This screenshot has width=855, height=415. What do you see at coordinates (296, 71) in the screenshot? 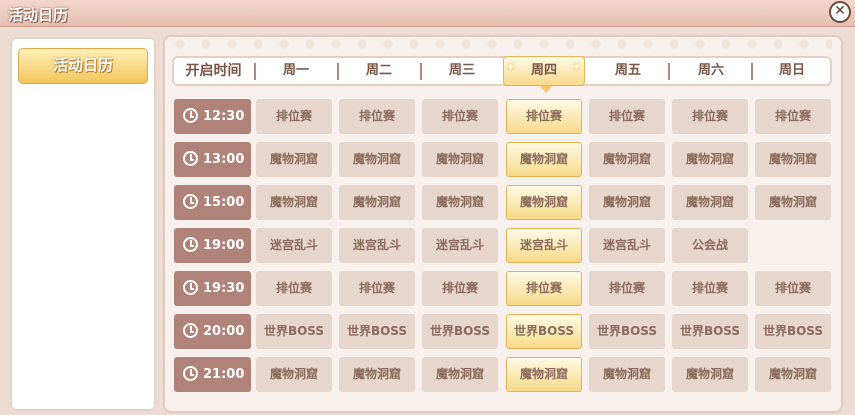
I see `day-header: 周一` at bounding box center [296, 71].